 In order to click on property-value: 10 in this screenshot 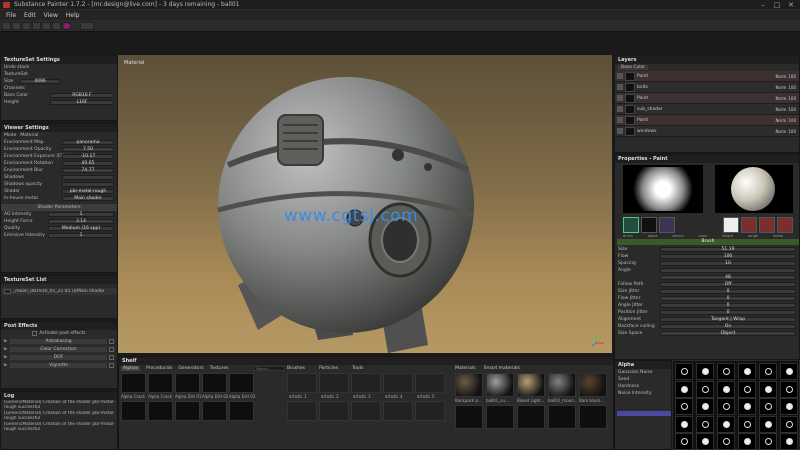, I will do `click(728, 263)`.